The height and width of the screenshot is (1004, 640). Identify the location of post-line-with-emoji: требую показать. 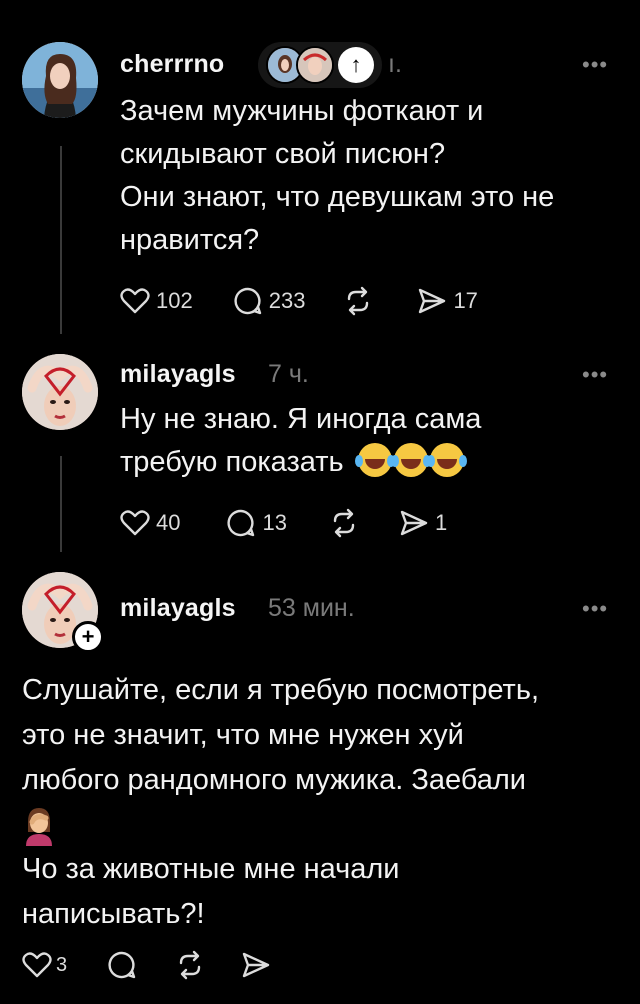
(370, 462).